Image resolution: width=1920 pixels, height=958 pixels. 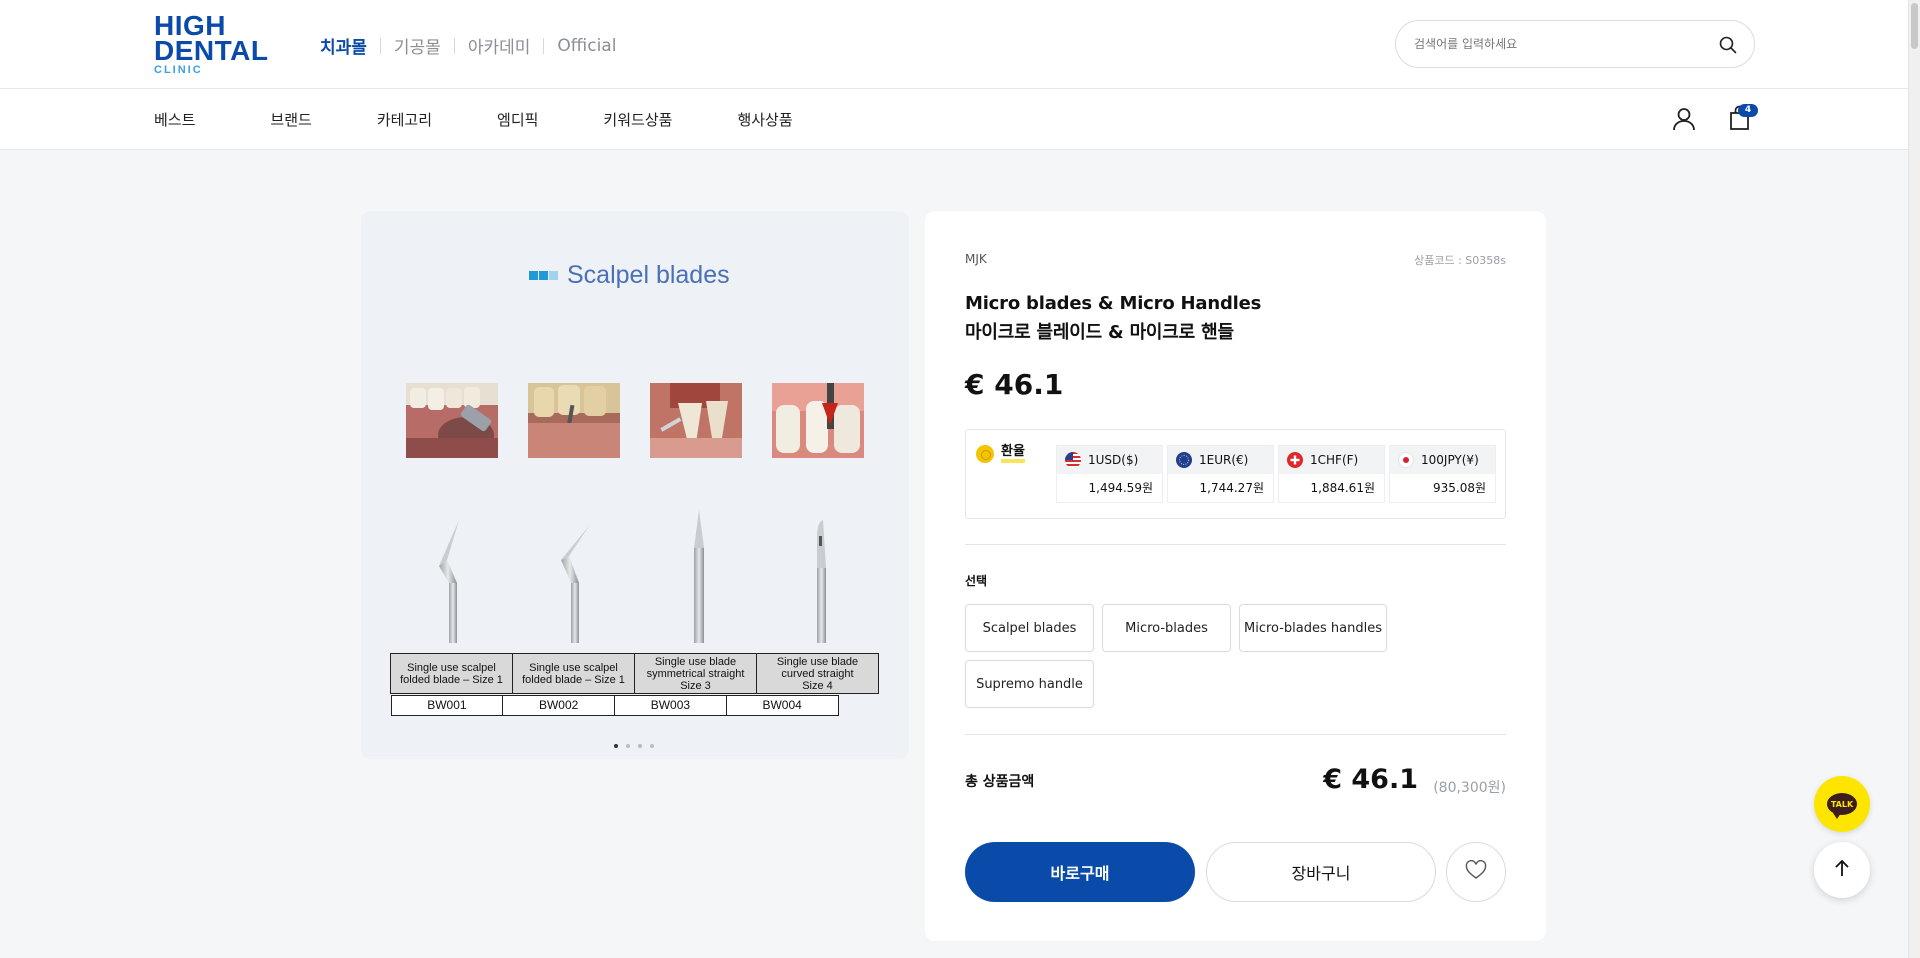 What do you see at coordinates (1013, 454) in the screenshot?
I see `exchange-rate-title: 환율` at bounding box center [1013, 454].